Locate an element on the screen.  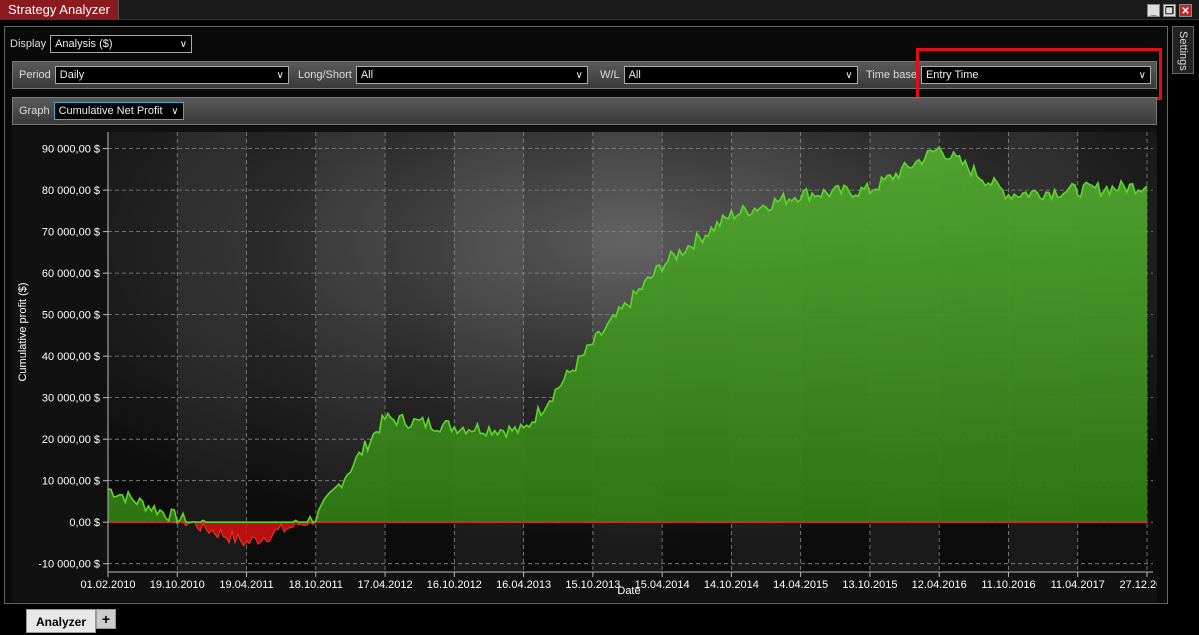
y-tick-label: -10 000,00 $ is located at coordinates (69, 565).